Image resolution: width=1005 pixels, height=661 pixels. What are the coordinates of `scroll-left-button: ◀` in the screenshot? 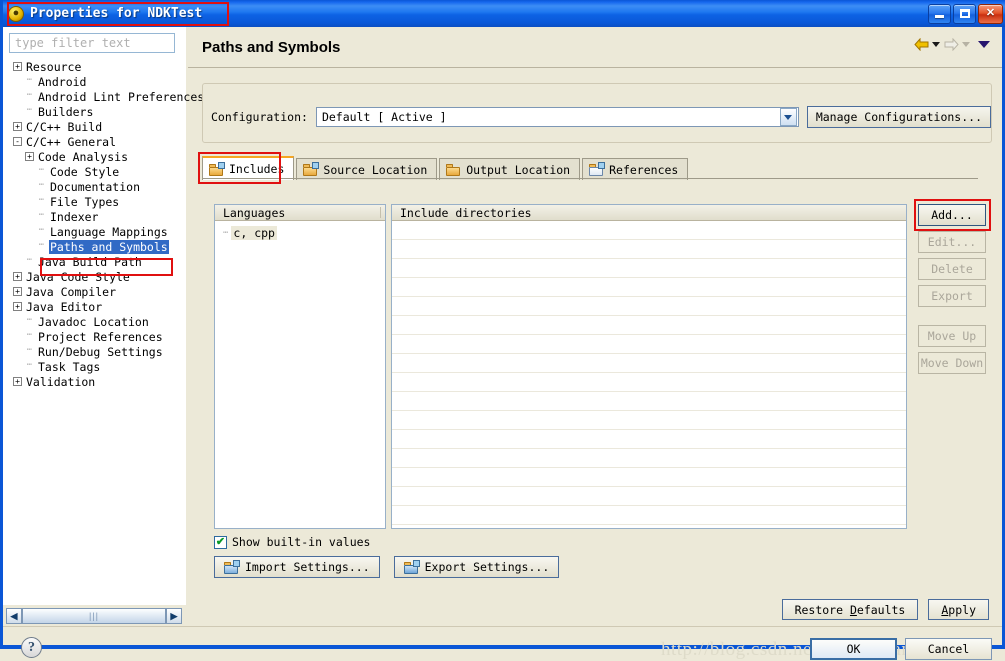 It's located at (14, 616).